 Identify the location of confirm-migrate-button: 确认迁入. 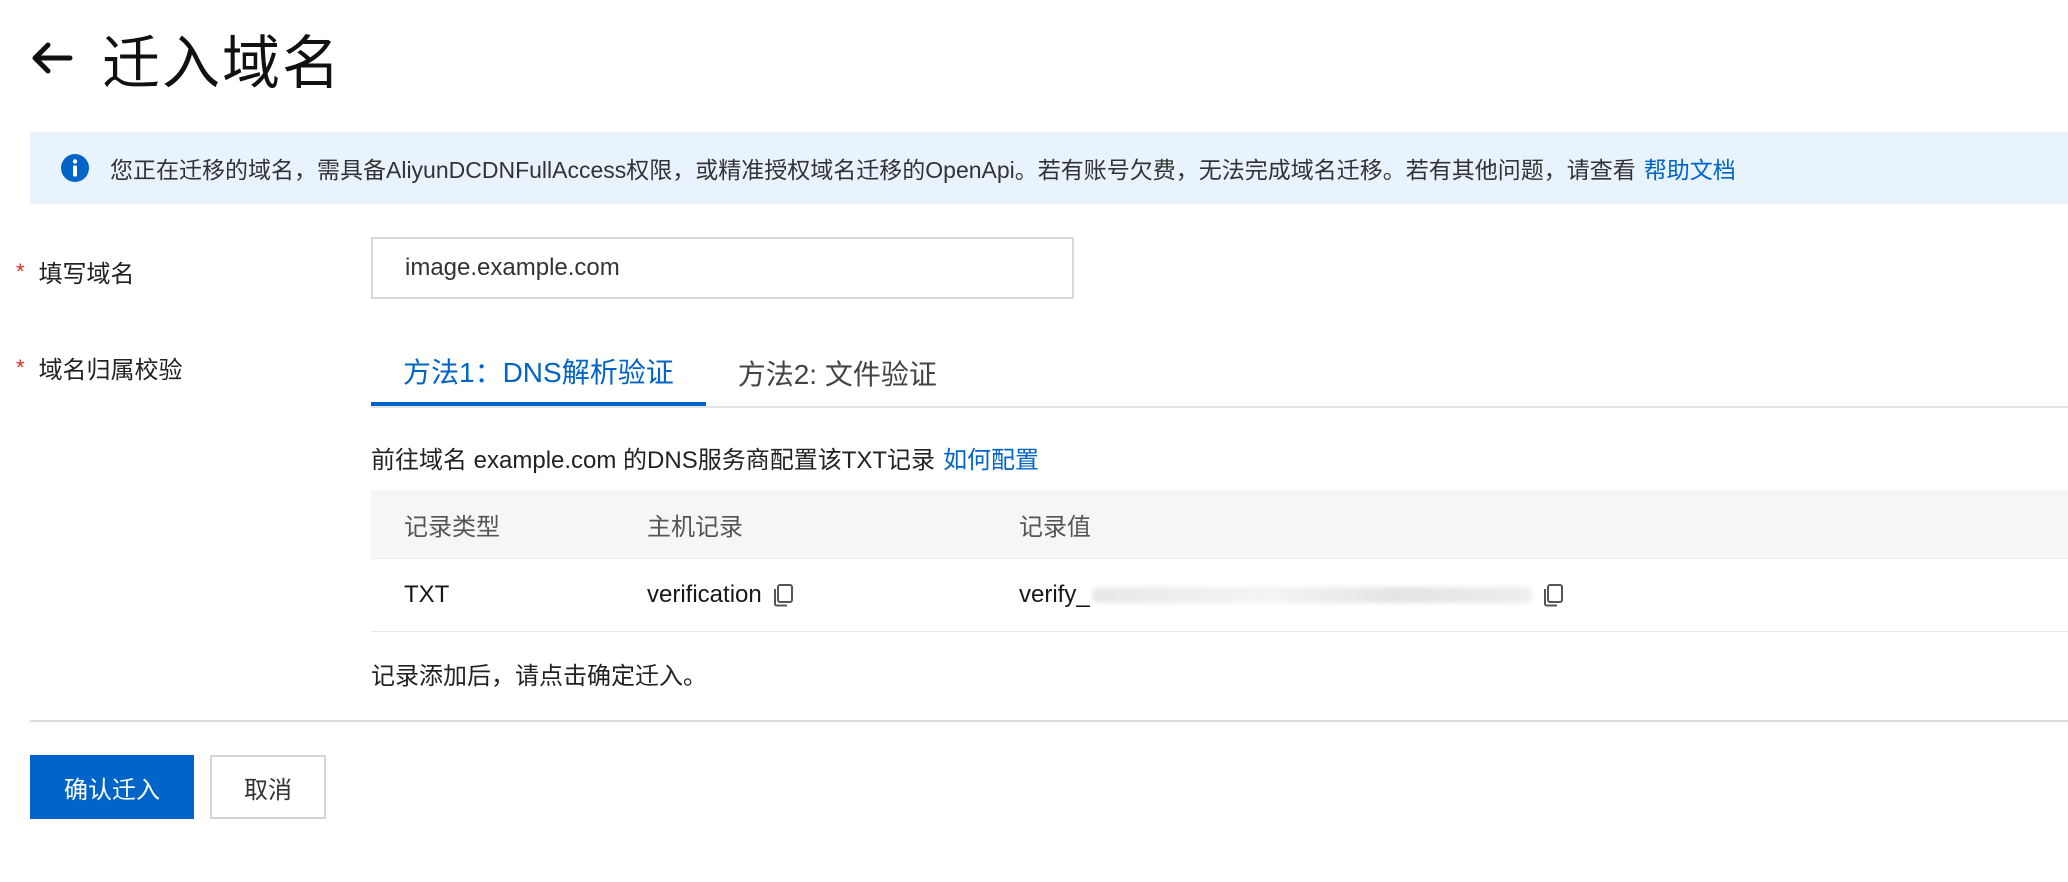
(112, 787).